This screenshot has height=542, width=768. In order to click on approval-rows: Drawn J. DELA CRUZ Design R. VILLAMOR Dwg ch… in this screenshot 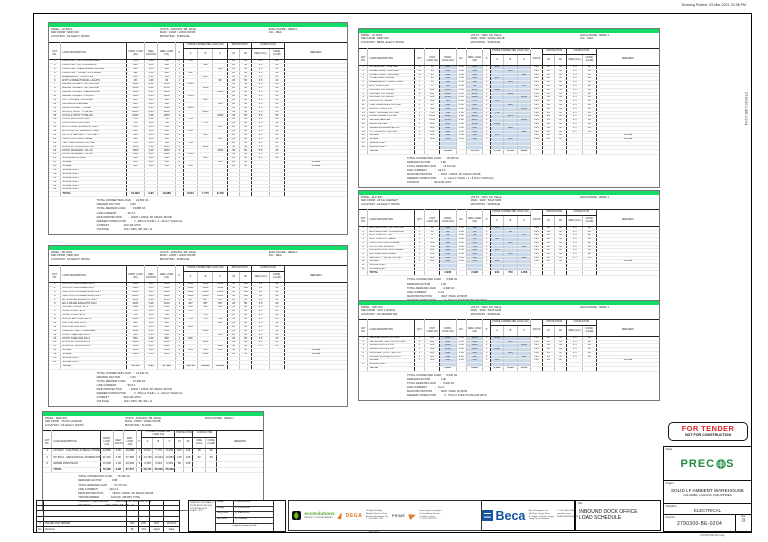, I will do `click(244, 516)`.